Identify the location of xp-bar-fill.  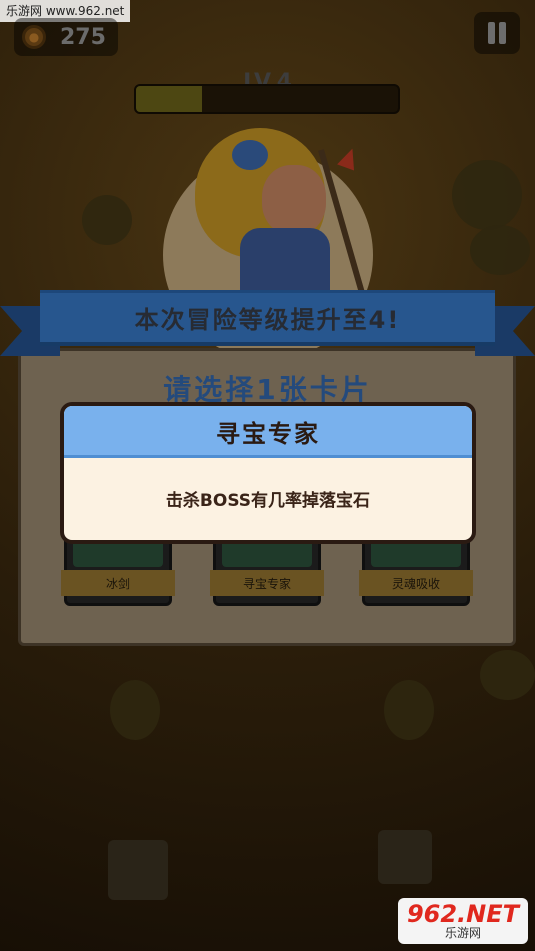
(169, 99).